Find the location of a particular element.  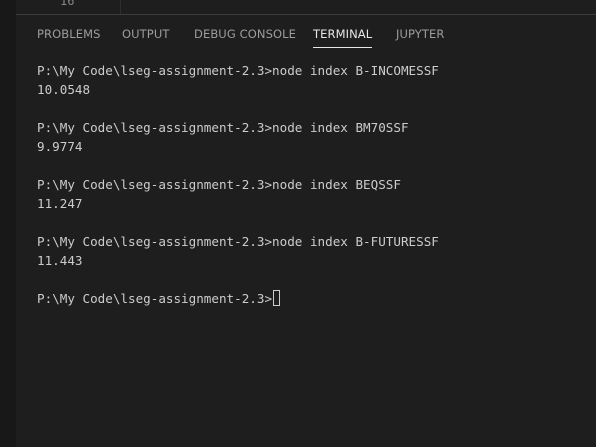

terminal-cursor is located at coordinates (277, 298).